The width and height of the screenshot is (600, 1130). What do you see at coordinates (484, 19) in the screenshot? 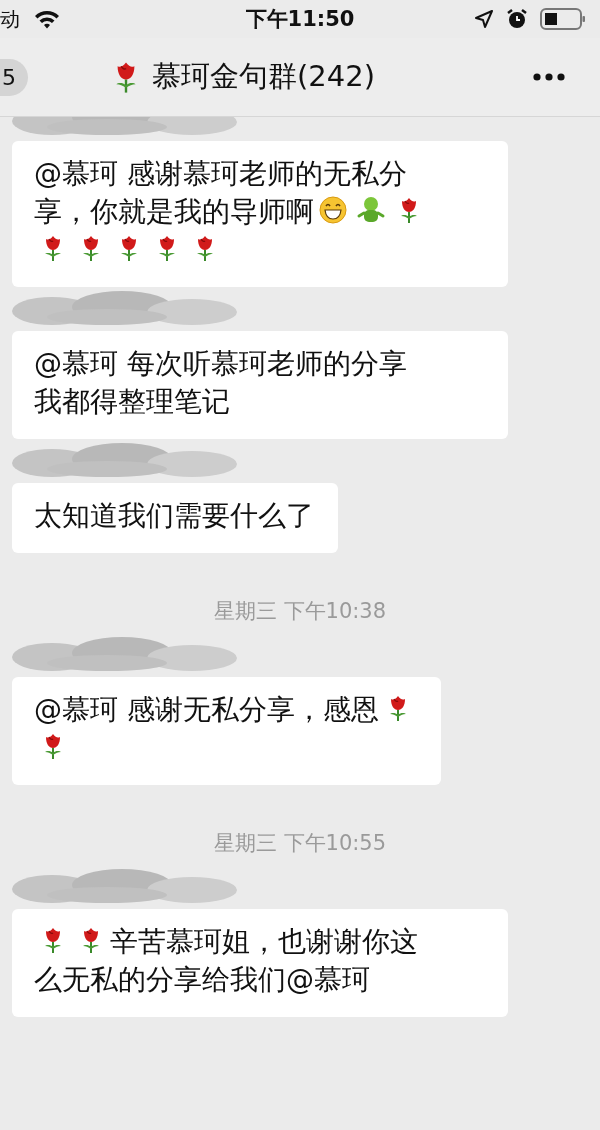
I see `location-arrow-icon` at bounding box center [484, 19].